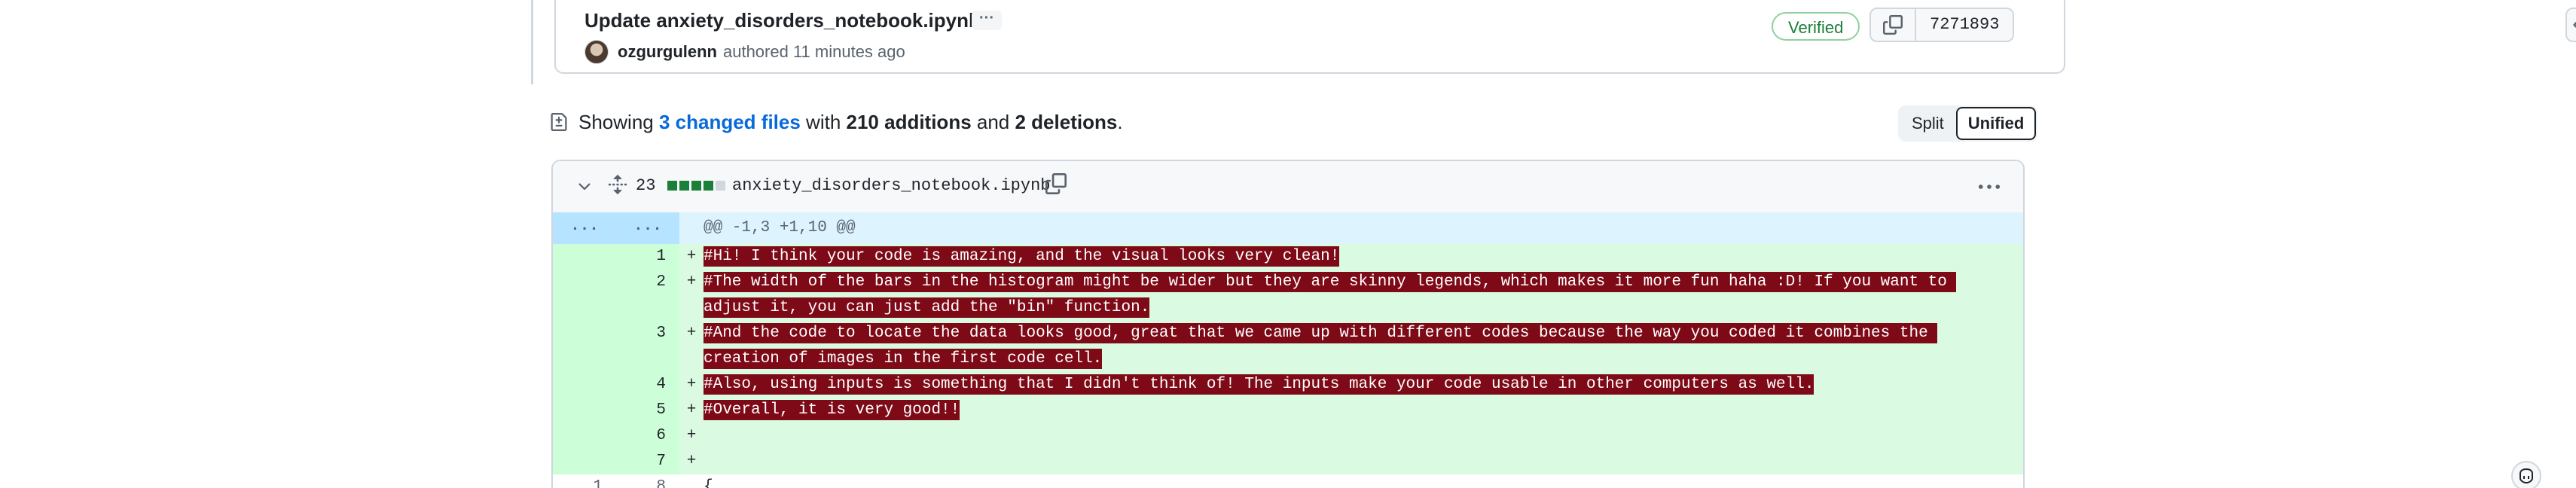 This screenshot has height=488, width=2576. I want to click on commit-sha-group: 7271893, so click(1942, 25).